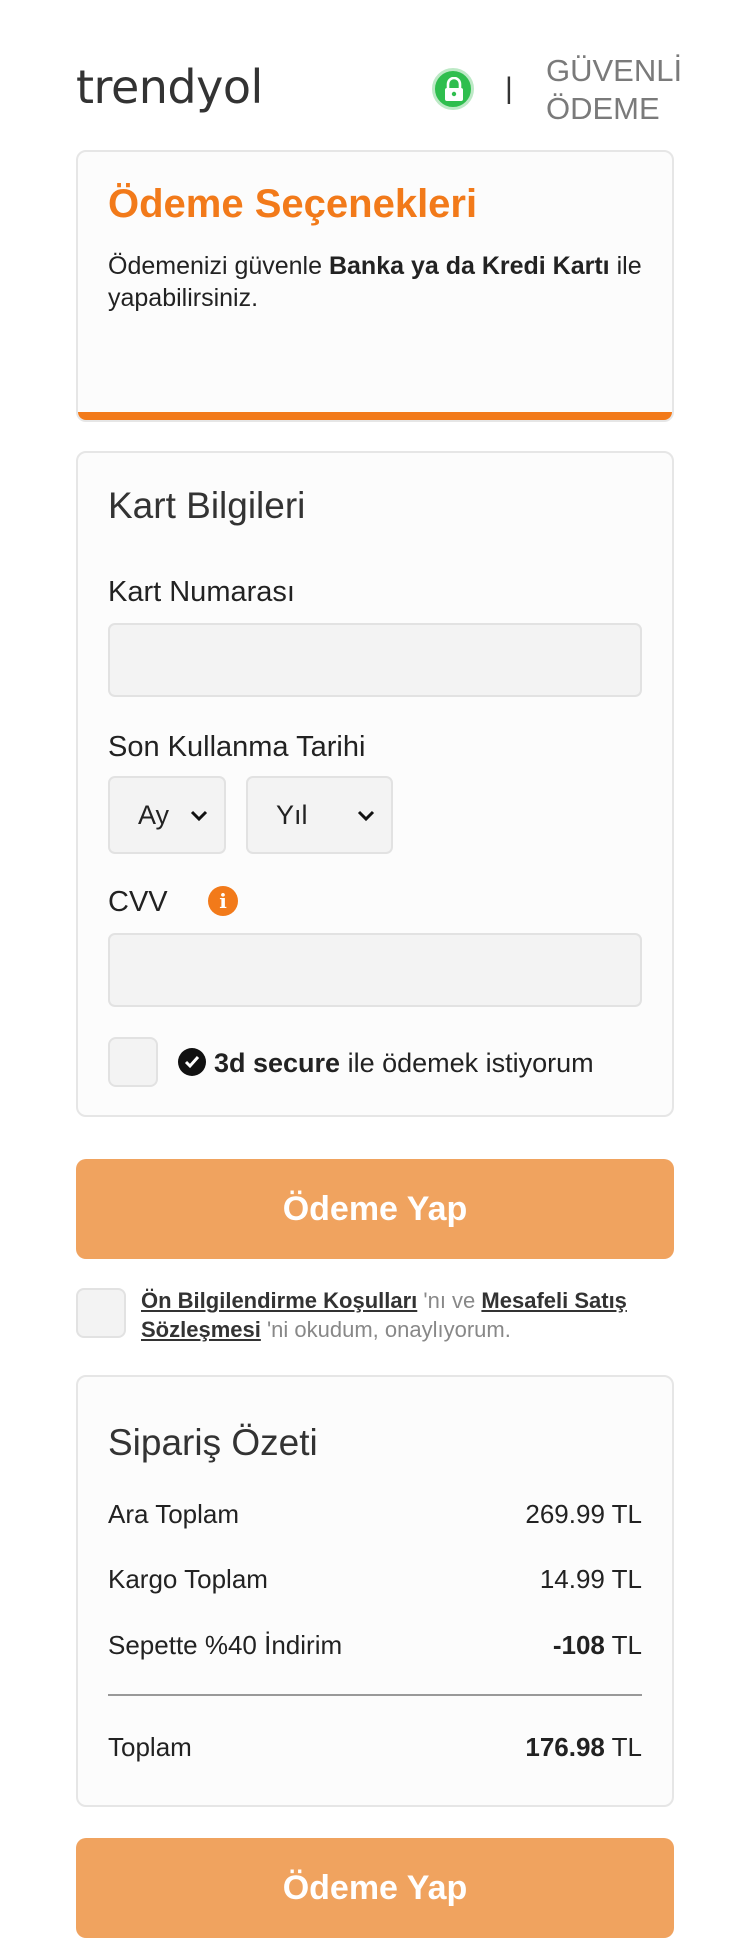 The width and height of the screenshot is (750, 1938). Describe the element at coordinates (375, 660) in the screenshot. I see `card-number-input` at that location.